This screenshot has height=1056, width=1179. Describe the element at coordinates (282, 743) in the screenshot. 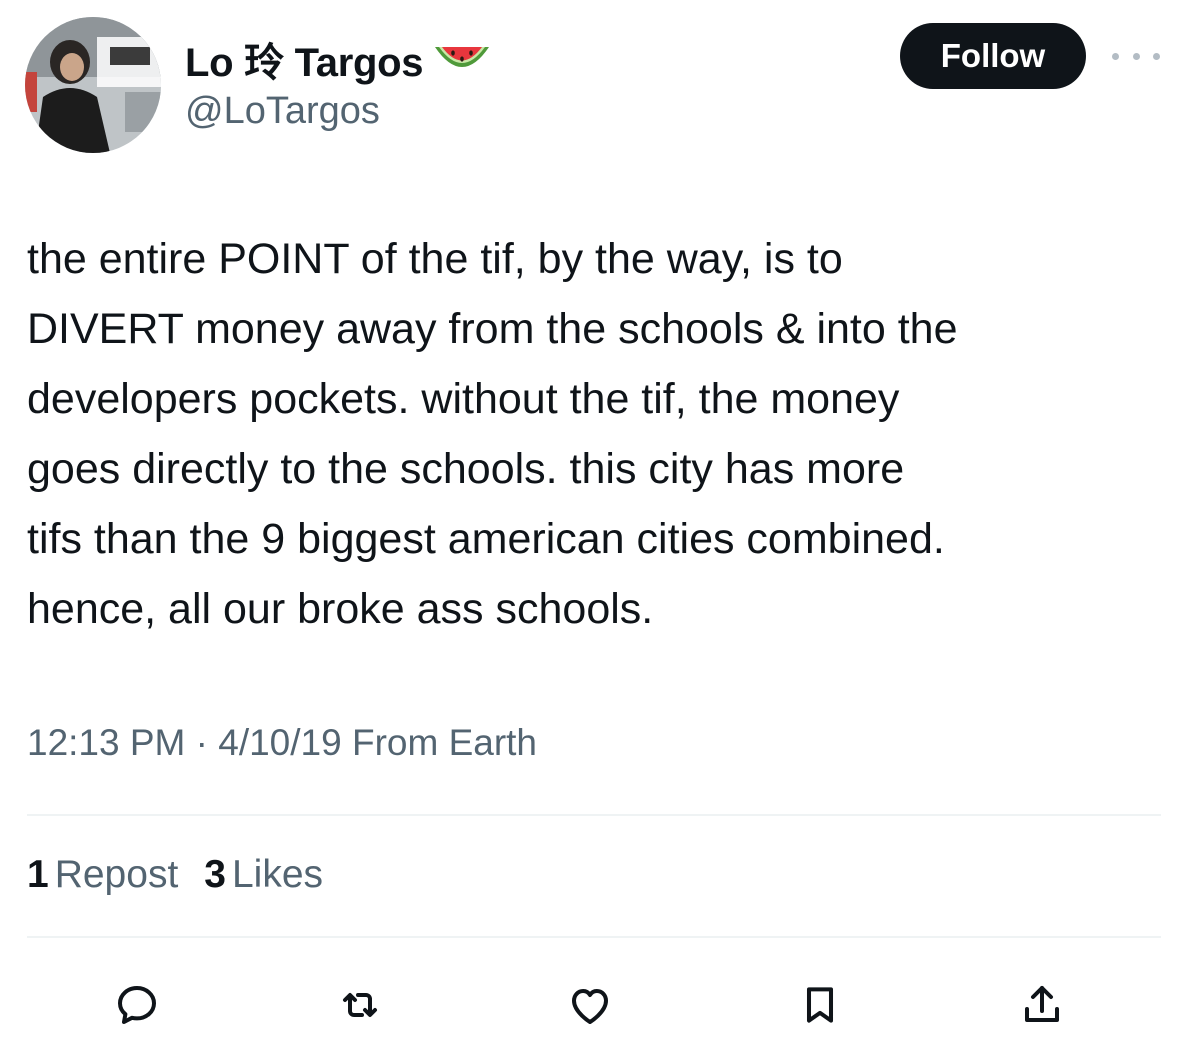

I see `tweet-timestamp: 12:13 PM · 4/10/19 From Earth` at that location.